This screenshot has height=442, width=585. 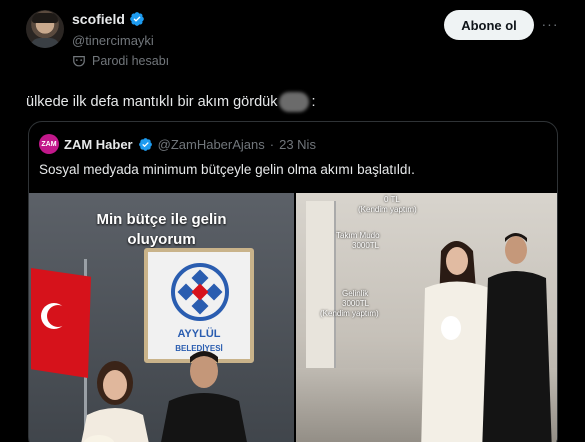 What do you see at coordinates (355, 293) in the screenshot?
I see `price-label: Gelinlik` at bounding box center [355, 293].